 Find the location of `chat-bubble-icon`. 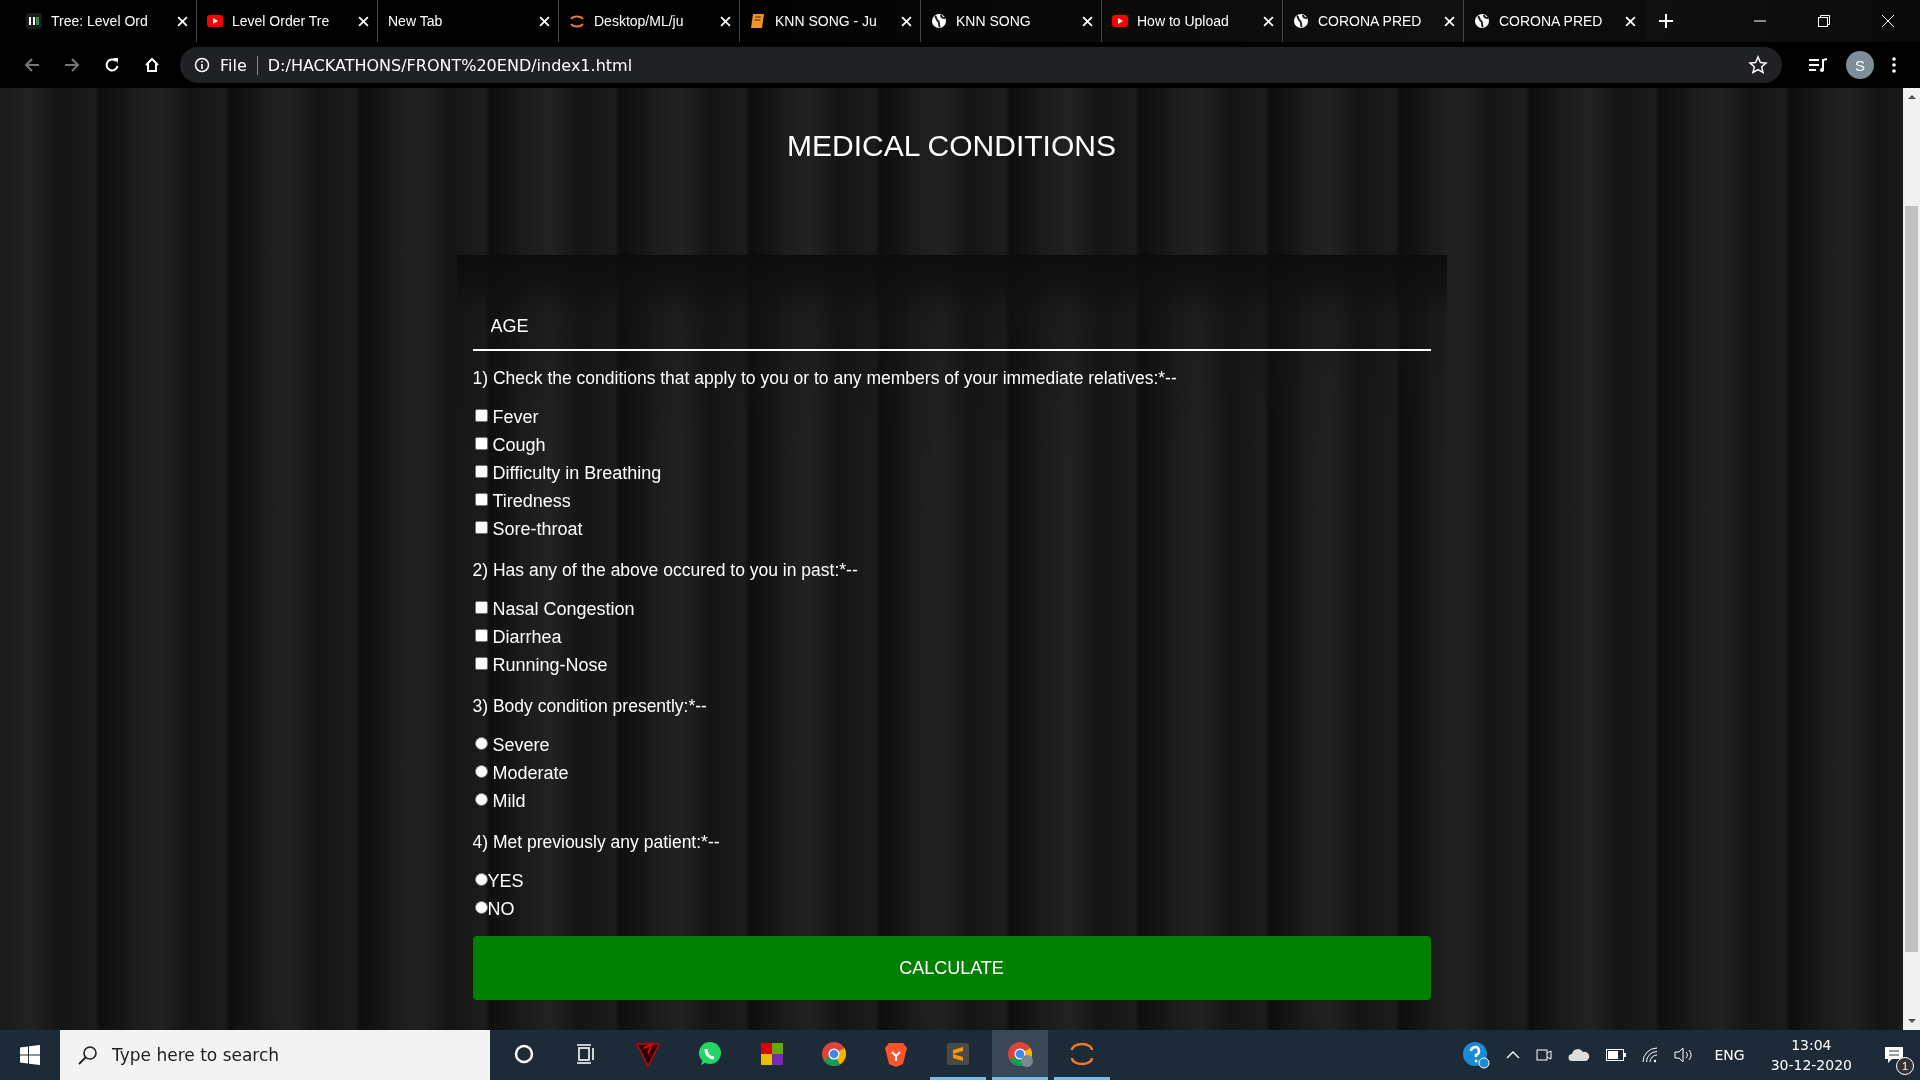

chat-bubble-icon is located at coordinates (710, 1053).